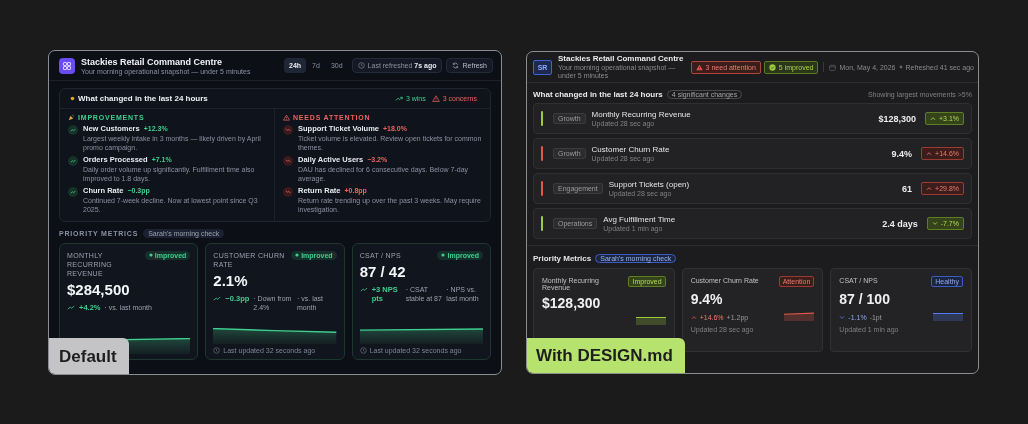 The image size is (1028, 424). Describe the element at coordinates (67, 65) in the screenshot. I see `app-logo-icon` at that location.